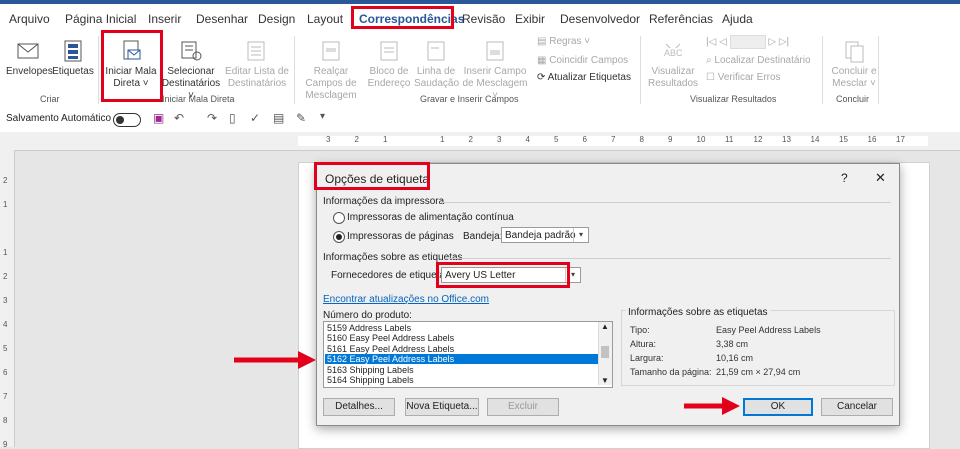 This screenshot has height=449, width=960. What do you see at coordinates (73, 51) in the screenshot?
I see `labels-icon` at bounding box center [73, 51].